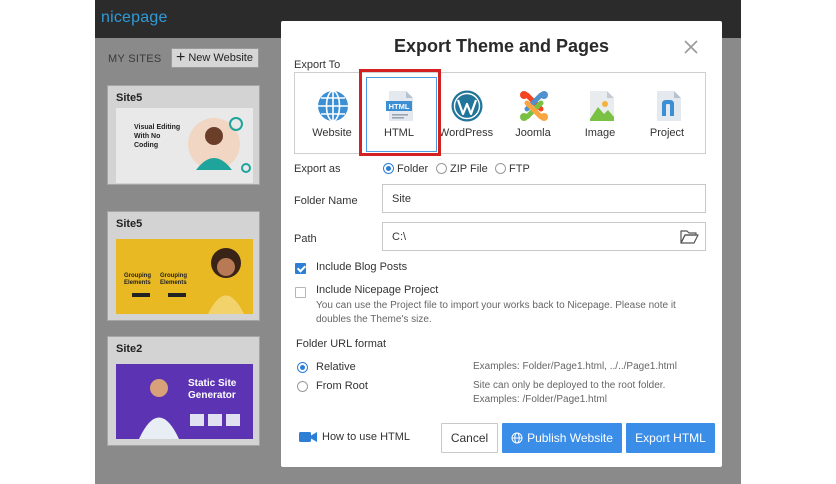 The height and width of the screenshot is (484, 836). What do you see at coordinates (469, 169) in the screenshot?
I see `radio-zip-file-label: ZIP File` at bounding box center [469, 169].